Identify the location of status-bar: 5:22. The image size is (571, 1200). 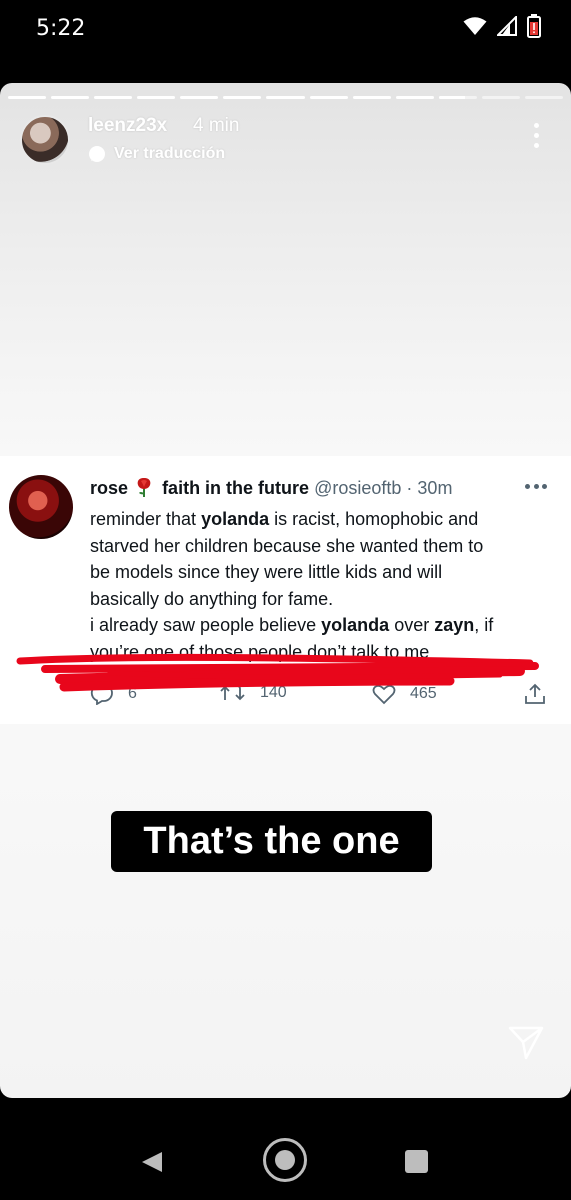
(285, 31).